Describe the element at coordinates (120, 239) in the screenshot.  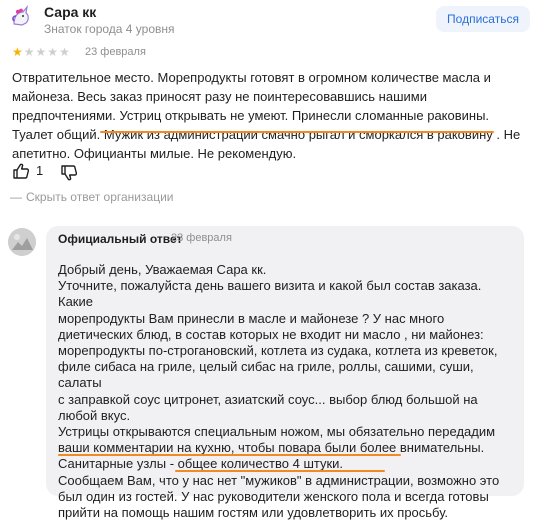
I see `official-answer-label: Официальный ответ` at that location.